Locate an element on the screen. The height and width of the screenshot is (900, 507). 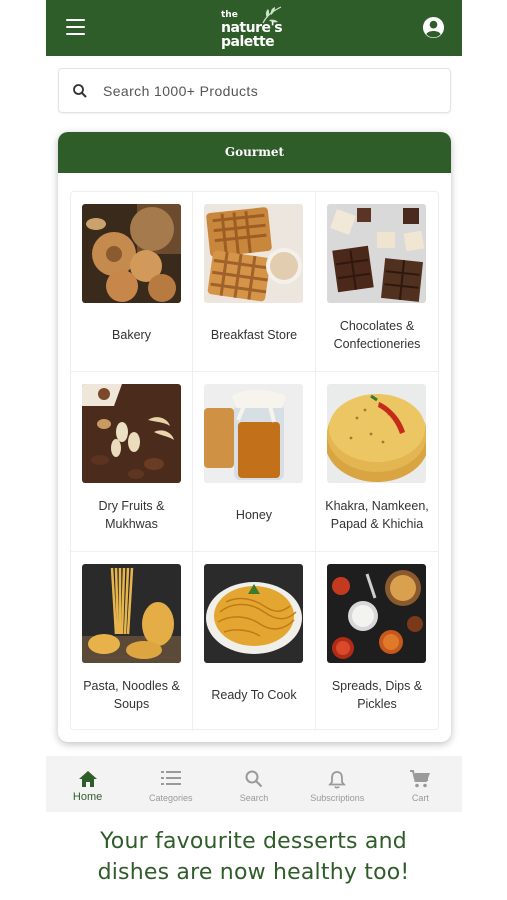
category-label: Breakfast Store is located at coordinates (254, 335).